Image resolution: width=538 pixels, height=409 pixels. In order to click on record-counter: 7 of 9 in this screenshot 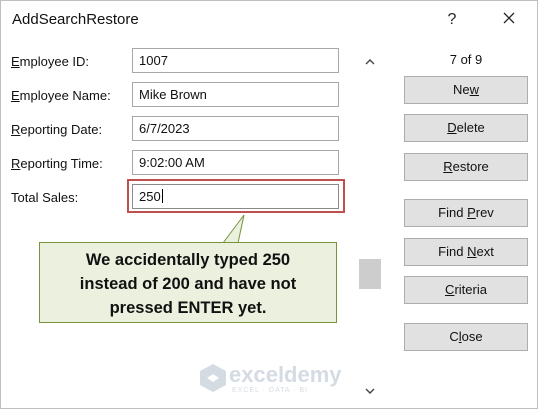, I will do `click(466, 59)`.